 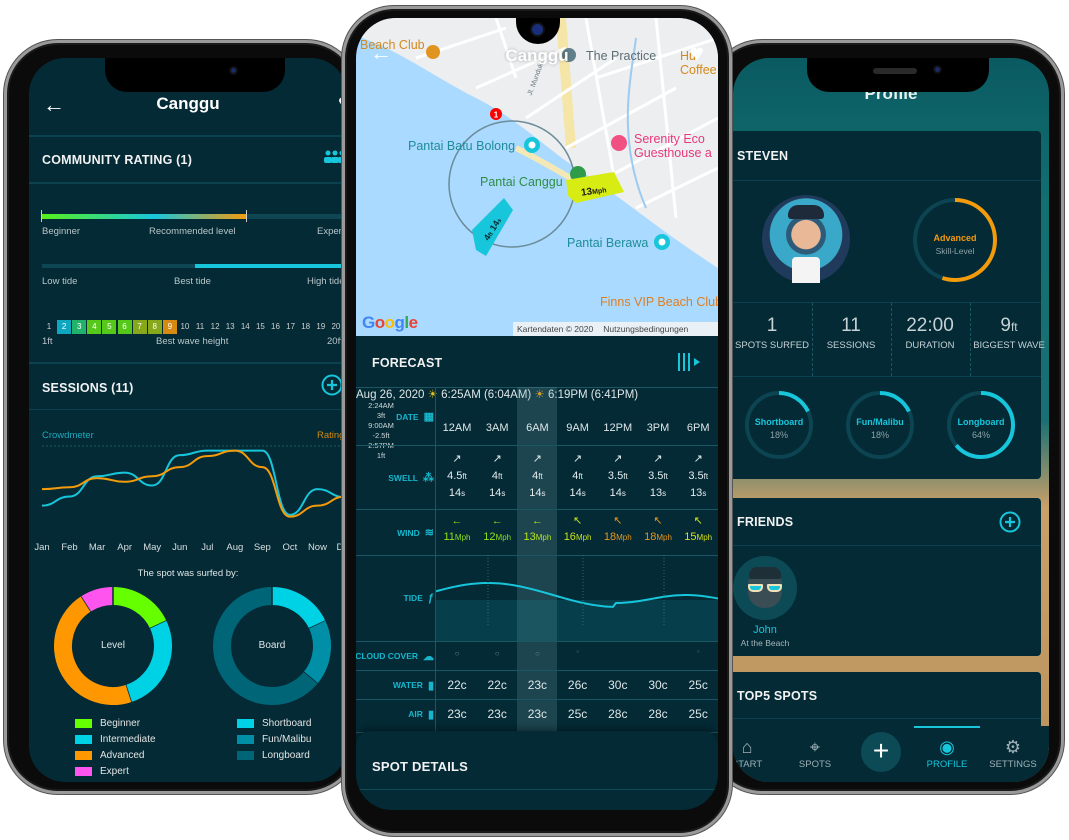 I want to click on tide-event: 2:57PM1ft, so click(x=381, y=450).